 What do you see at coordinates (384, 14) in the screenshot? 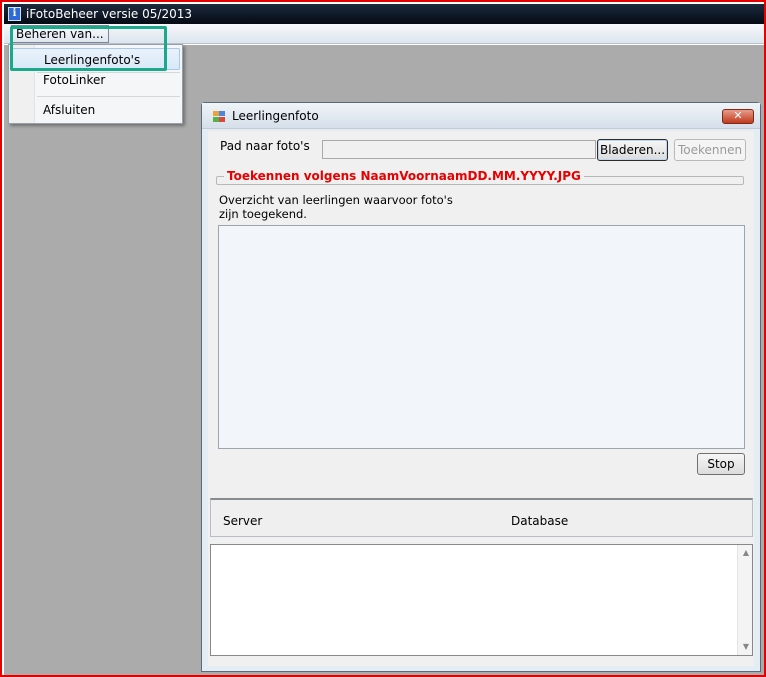
I see `app-title-bar: i iFotoBeheer versie 05/2013` at bounding box center [384, 14].